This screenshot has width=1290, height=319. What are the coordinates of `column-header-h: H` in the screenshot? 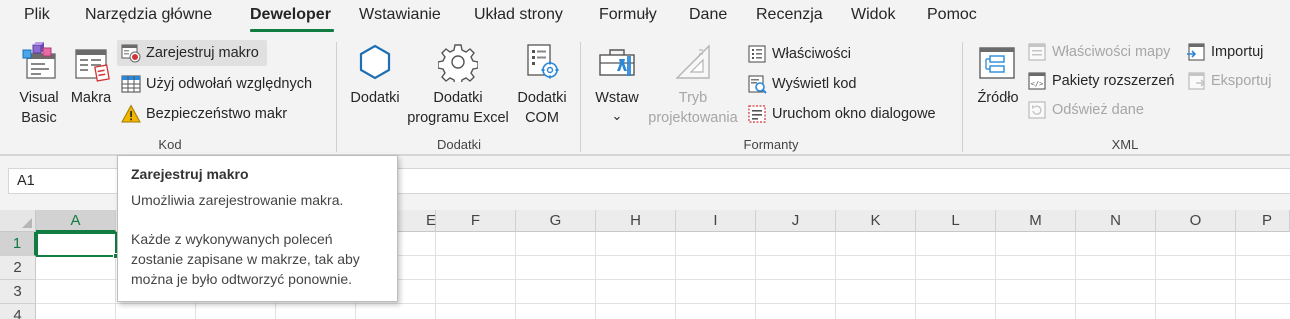 It's located at (636, 221).